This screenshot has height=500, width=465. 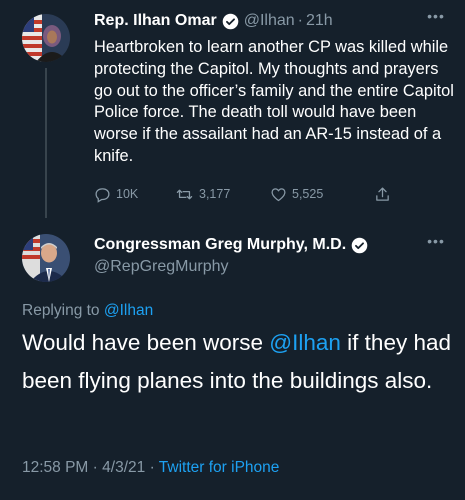 I want to click on tweet-metadata: 12:58 PM · 4/3/21 · Twitter for iPhone, so click(x=150, y=468).